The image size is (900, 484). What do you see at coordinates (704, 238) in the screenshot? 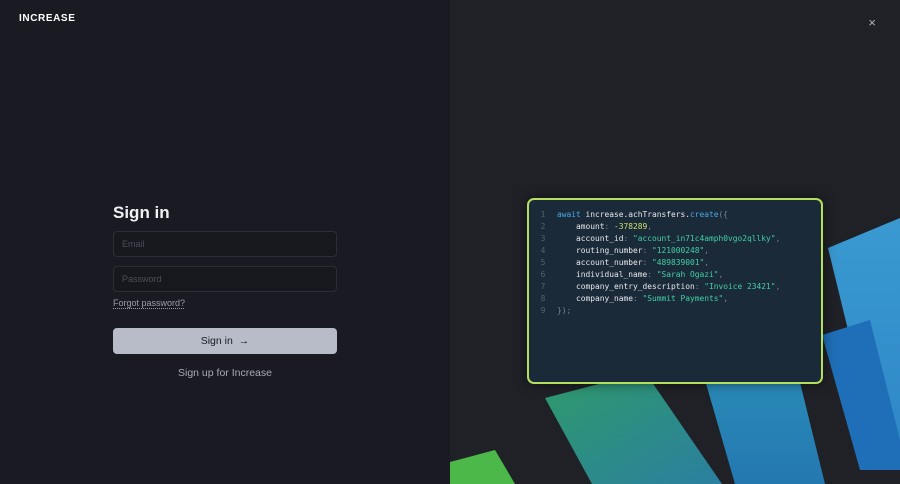
I see `code-value: "account_in71c4amph0vgo2qllky"` at bounding box center [704, 238].